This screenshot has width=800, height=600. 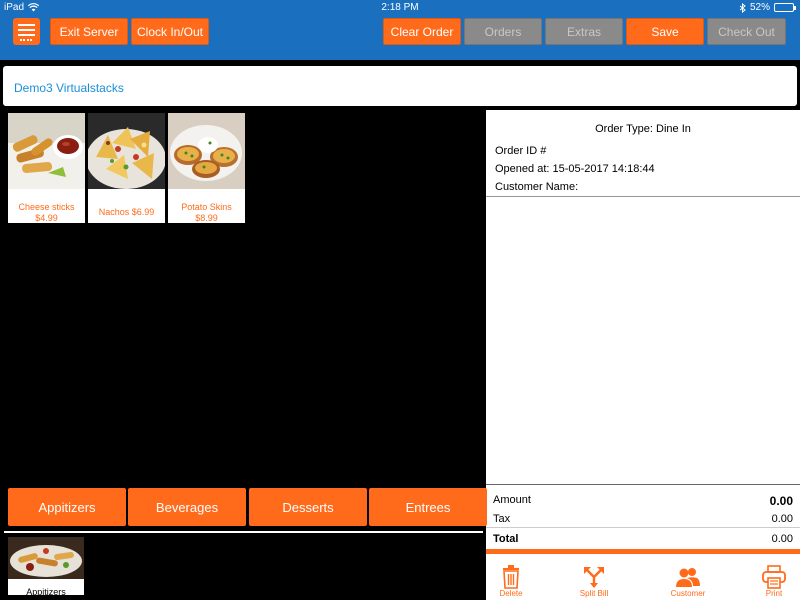 I want to click on clear-order-button: Clear Order, so click(x=422, y=31).